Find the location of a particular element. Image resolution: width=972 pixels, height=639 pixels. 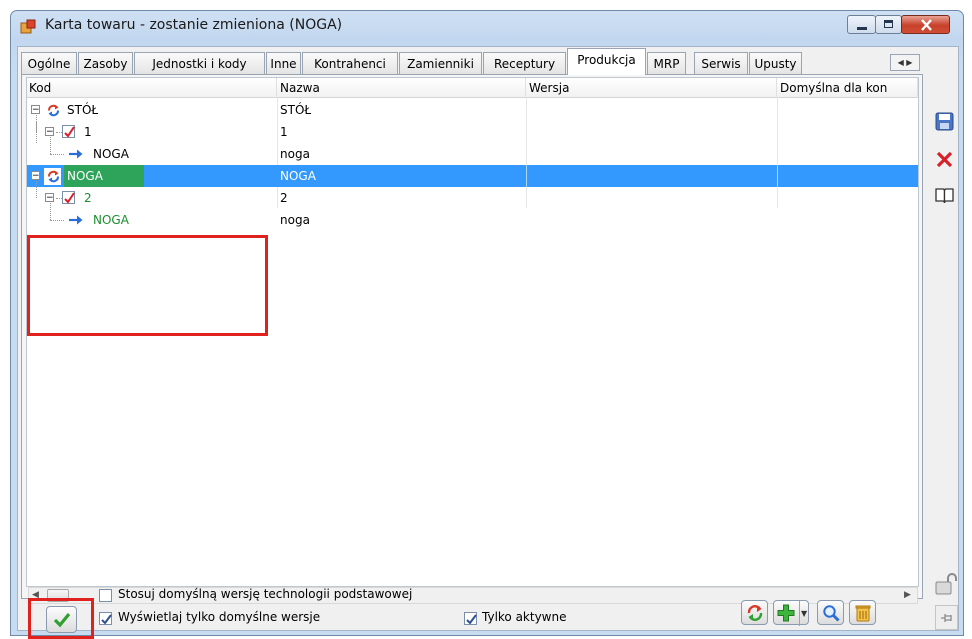

tab-upusty: Upusty is located at coordinates (775, 63).